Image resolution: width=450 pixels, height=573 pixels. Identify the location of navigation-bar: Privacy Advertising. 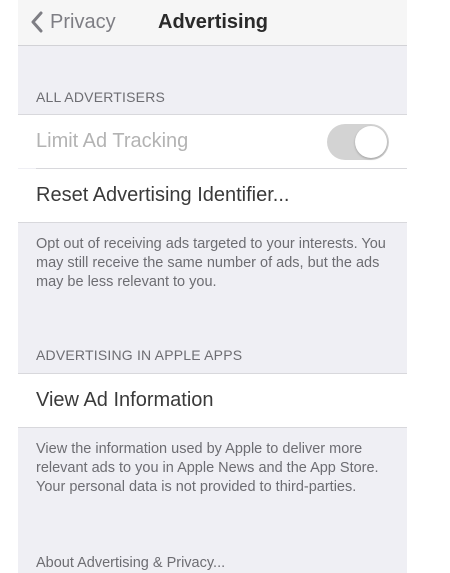
(212, 23).